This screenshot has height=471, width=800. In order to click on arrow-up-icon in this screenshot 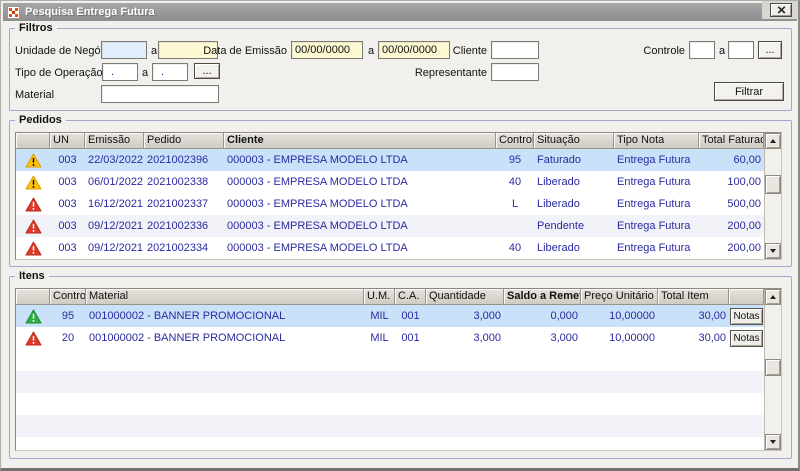, I will do `click(773, 141)`.